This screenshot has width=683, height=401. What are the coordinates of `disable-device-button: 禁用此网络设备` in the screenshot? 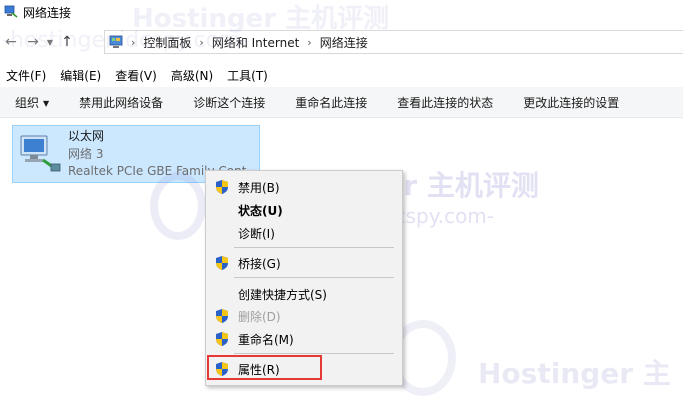 It's located at (121, 102).